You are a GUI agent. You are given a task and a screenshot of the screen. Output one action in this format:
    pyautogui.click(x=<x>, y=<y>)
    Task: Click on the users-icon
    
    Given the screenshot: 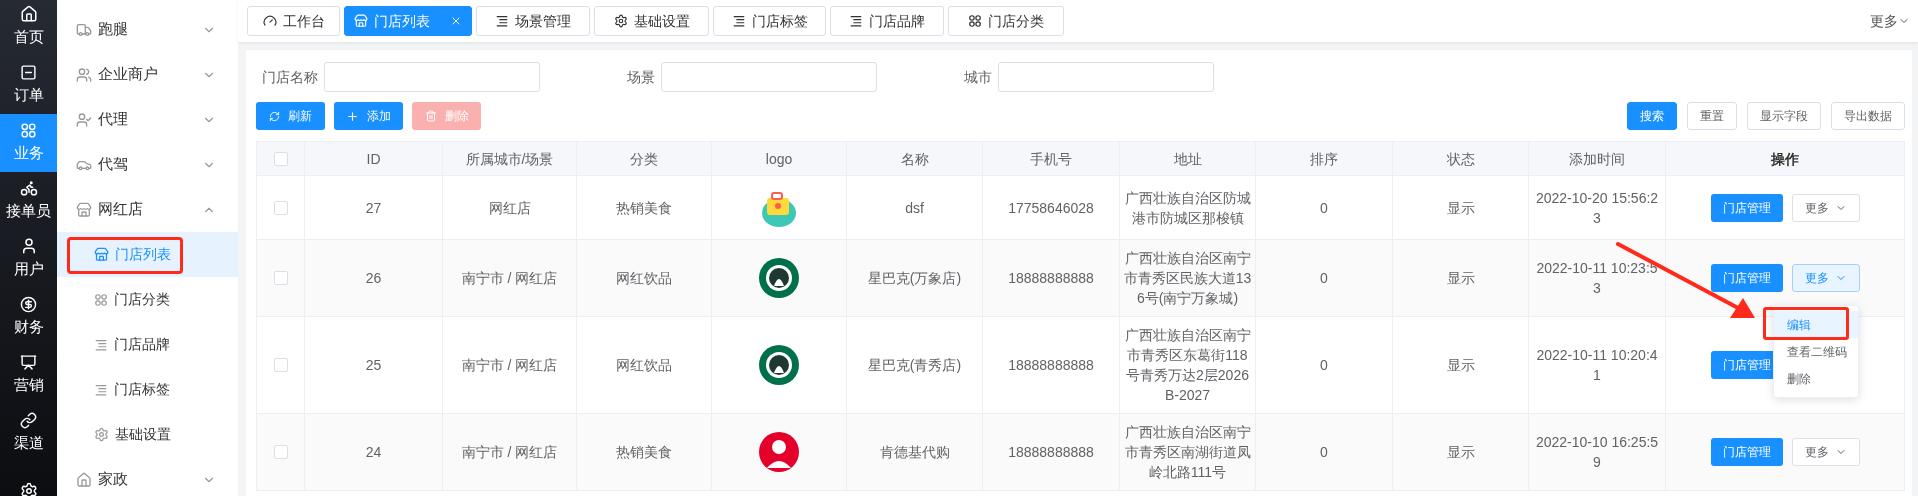 What is the action you would take?
    pyautogui.click(x=84, y=74)
    